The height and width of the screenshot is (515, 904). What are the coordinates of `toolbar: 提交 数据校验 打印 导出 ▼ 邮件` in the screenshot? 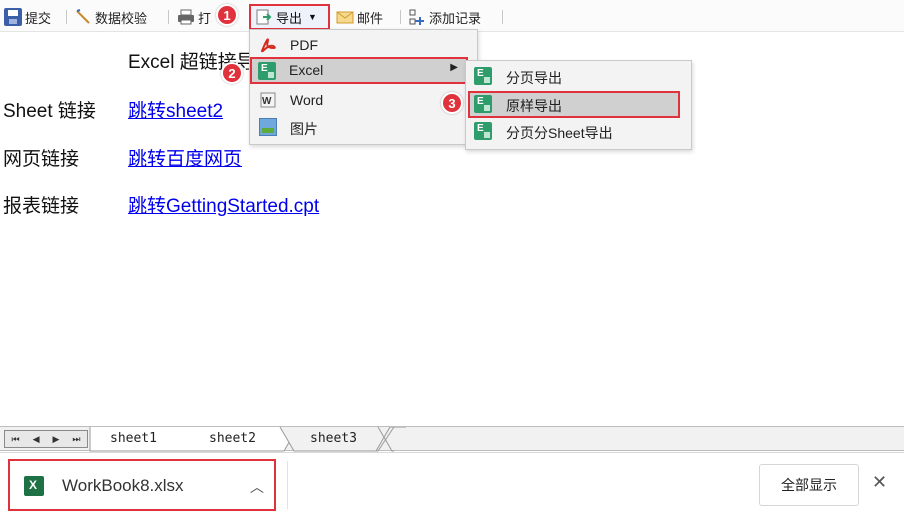 It's located at (452, 16).